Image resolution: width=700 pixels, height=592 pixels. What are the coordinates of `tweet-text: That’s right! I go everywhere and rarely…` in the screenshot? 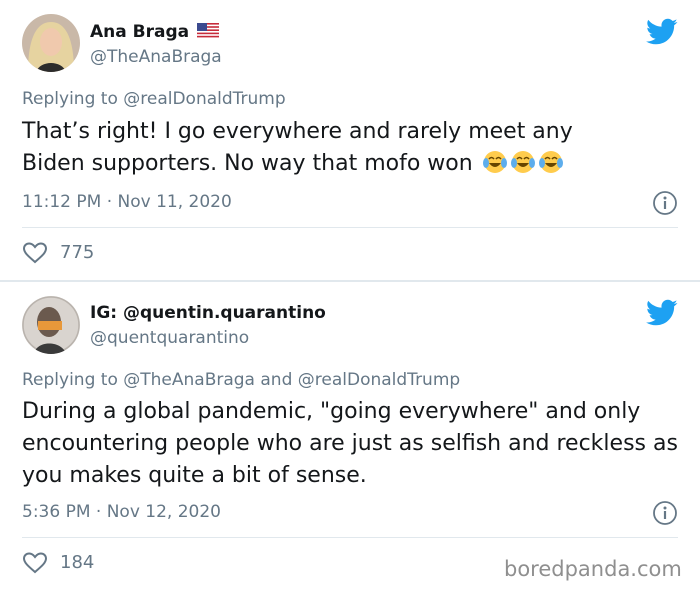 It's located at (352, 148).